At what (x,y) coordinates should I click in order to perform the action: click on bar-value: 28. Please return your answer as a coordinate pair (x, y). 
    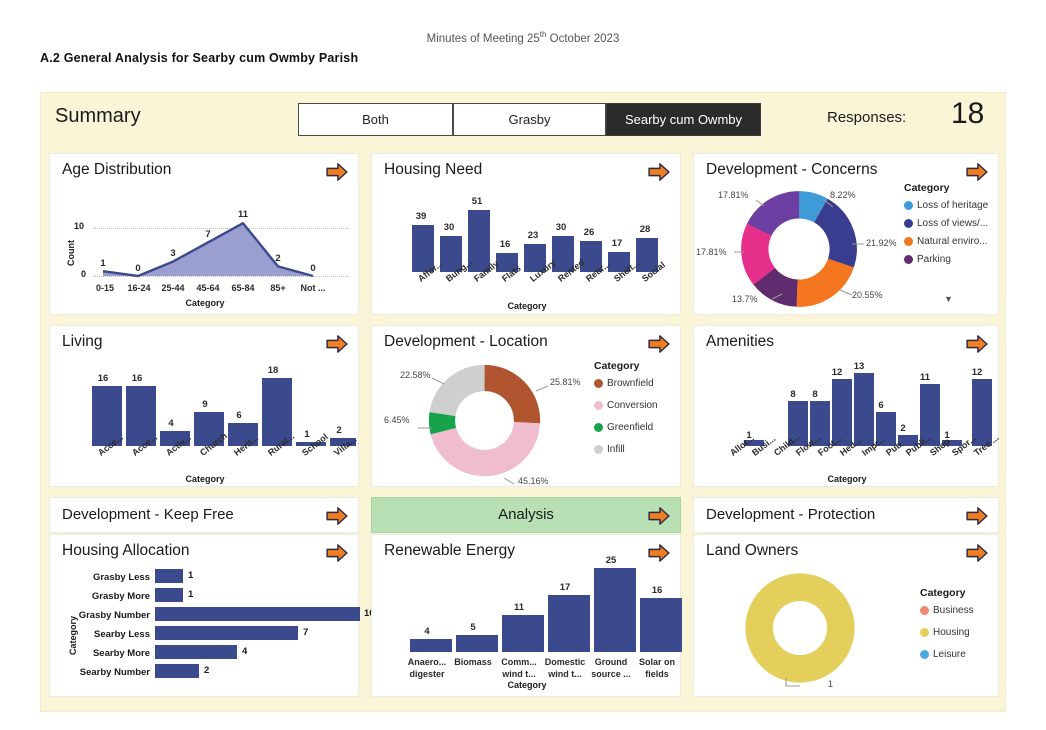
    Looking at the image, I should click on (645, 229).